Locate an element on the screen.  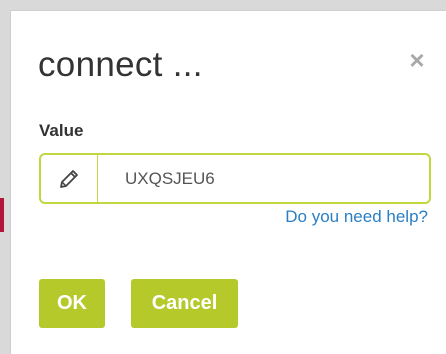
value-label: Value is located at coordinates (61, 130).